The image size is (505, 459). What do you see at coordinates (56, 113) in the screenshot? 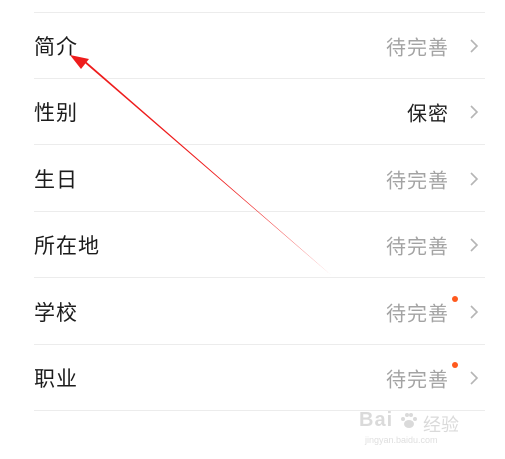
I see `row-label: 性别` at bounding box center [56, 113].